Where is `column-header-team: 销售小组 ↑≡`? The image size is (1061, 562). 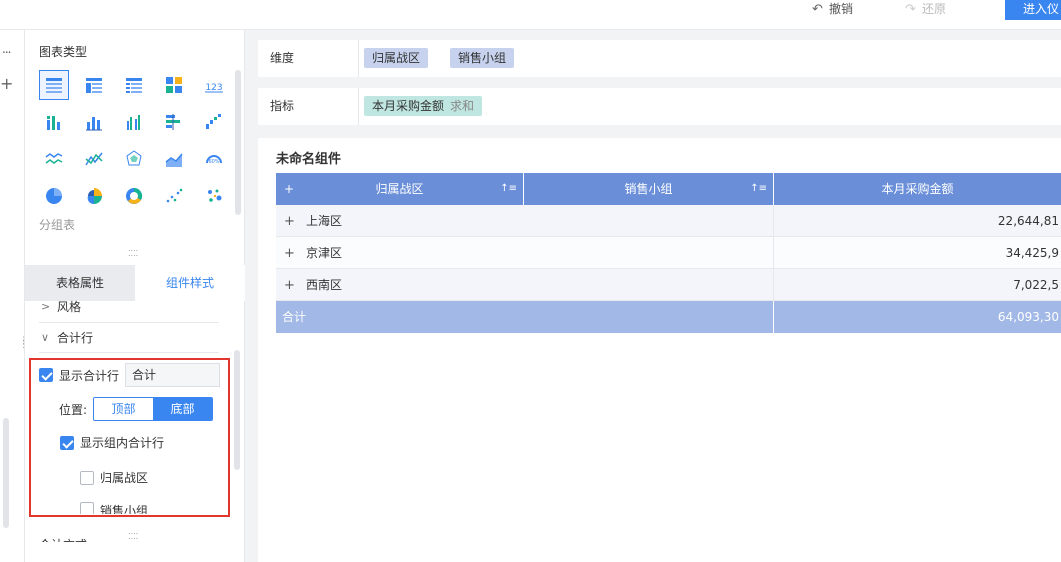
column-header-team: 销售小组 ↑≡ is located at coordinates (649, 189).